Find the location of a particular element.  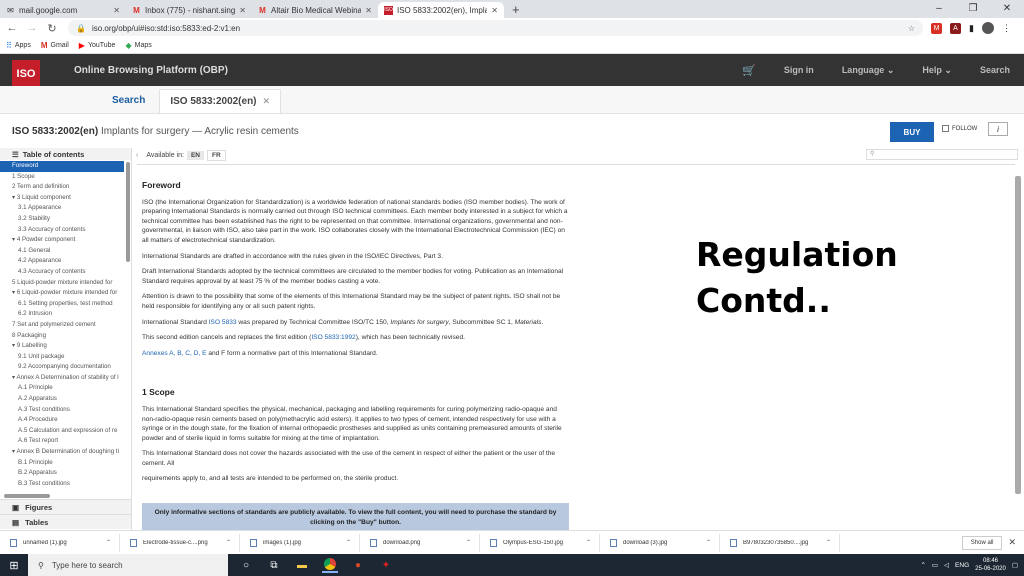

toc-scrollbar is located at coordinates (128, 212).